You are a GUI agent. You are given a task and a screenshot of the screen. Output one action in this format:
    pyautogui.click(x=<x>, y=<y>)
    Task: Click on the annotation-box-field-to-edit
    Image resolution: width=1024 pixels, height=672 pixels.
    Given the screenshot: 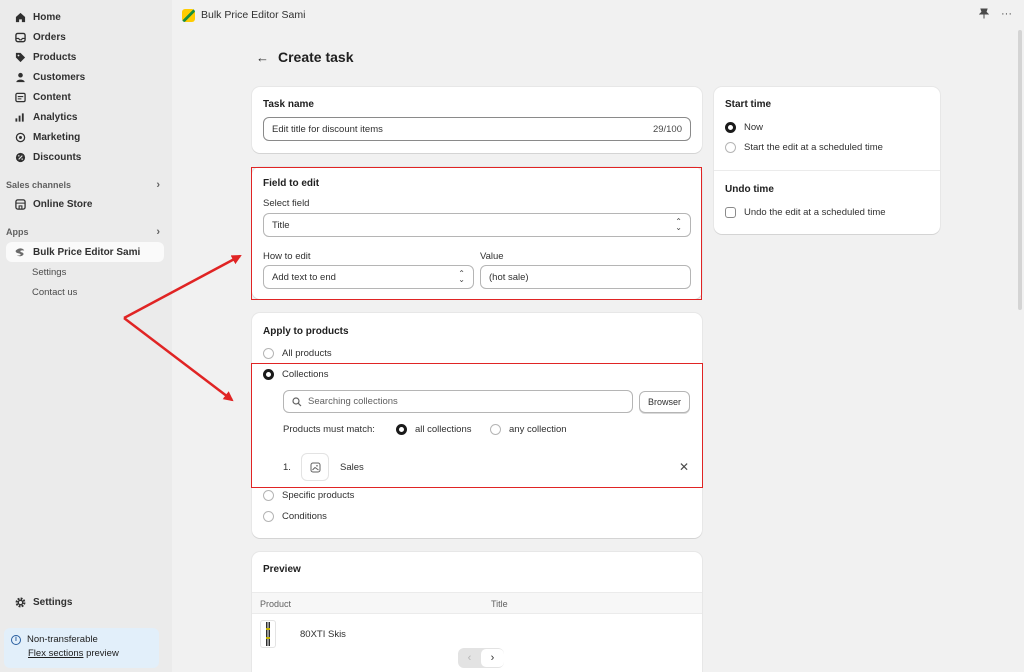 What is the action you would take?
    pyautogui.click(x=476, y=233)
    